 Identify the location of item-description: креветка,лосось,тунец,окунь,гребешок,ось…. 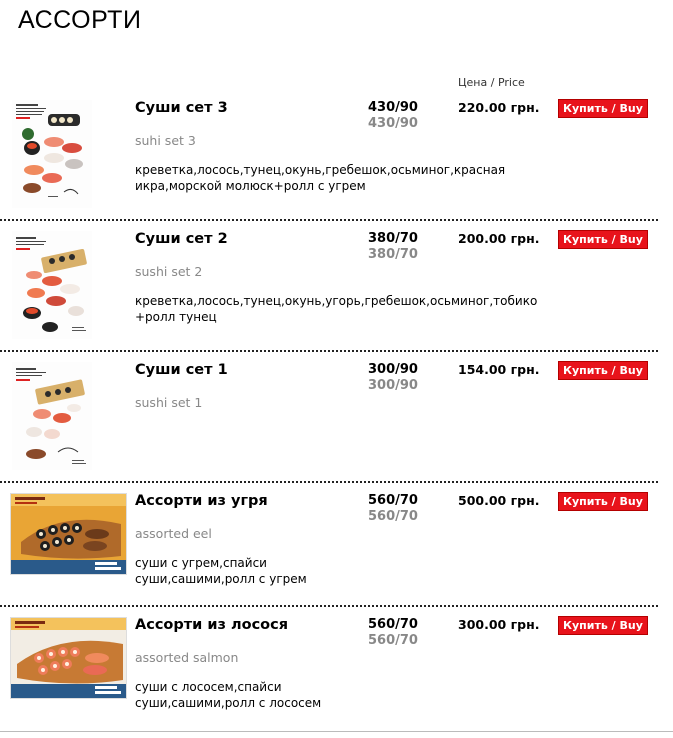
(320, 178).